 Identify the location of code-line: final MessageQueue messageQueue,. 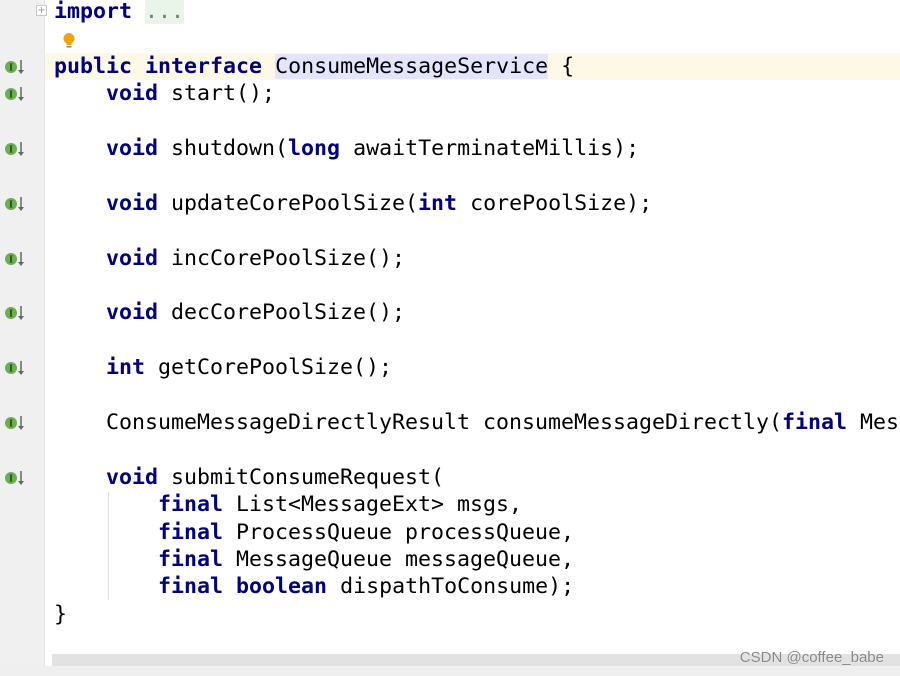
(472, 559).